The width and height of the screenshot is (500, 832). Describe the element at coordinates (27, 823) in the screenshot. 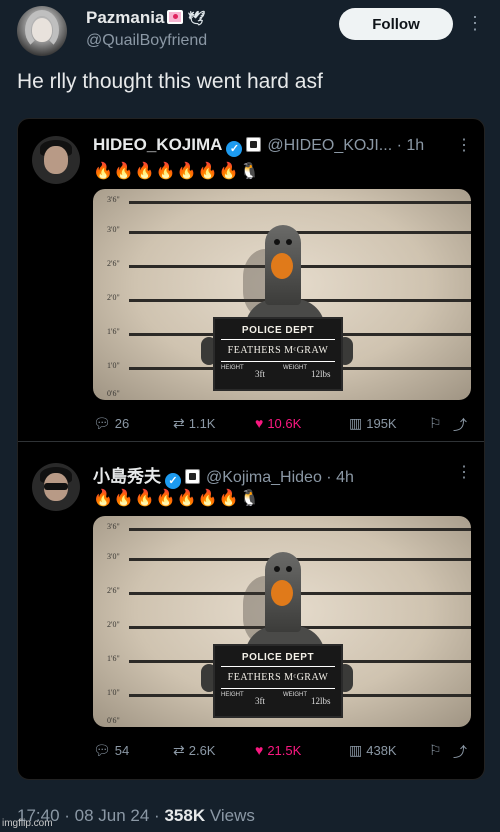

I see `watermark-text: imgflip.com` at that location.